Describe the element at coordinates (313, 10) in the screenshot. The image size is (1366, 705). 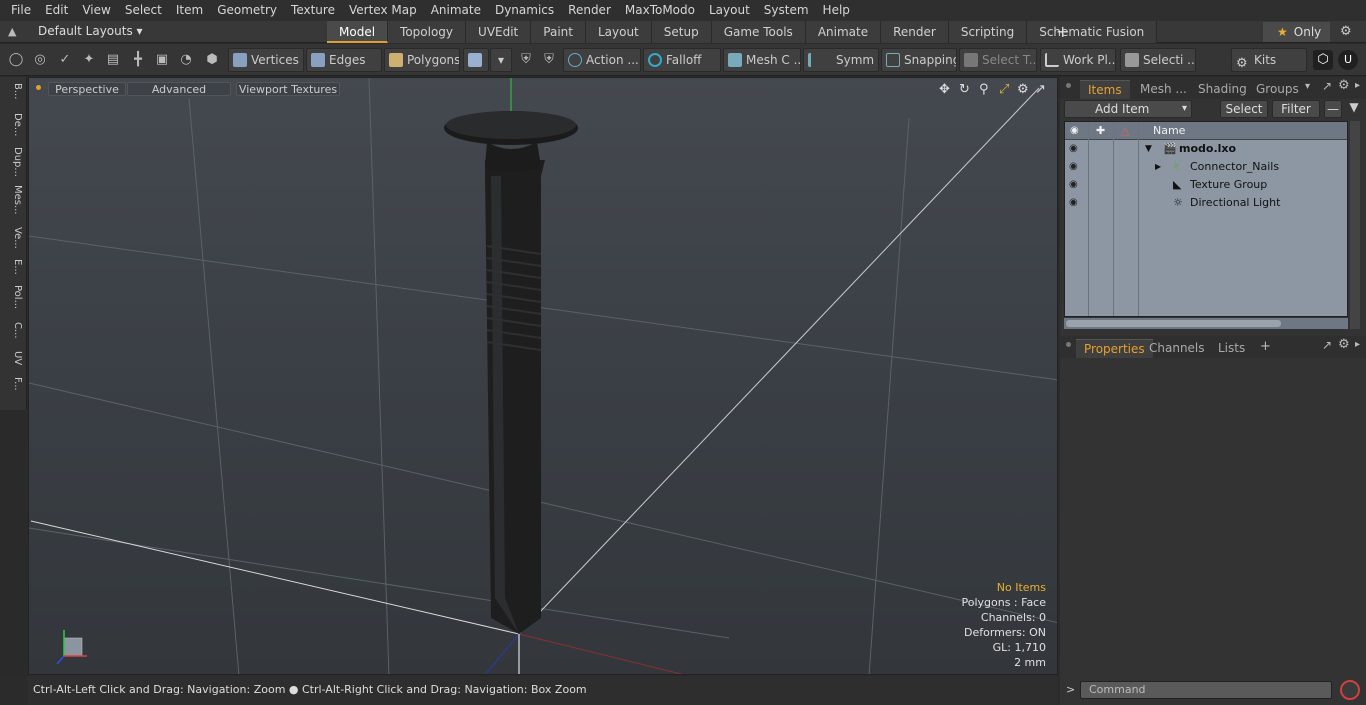
I see `menu-texture: Texture` at that location.